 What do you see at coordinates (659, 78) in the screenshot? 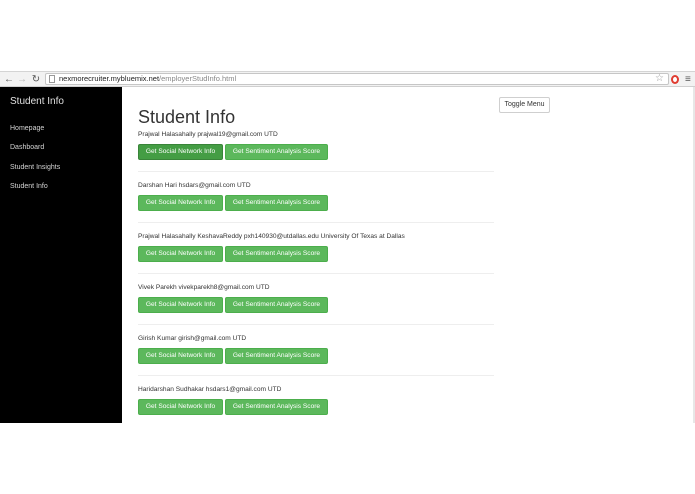
I see `star-icon: ☆` at bounding box center [659, 78].